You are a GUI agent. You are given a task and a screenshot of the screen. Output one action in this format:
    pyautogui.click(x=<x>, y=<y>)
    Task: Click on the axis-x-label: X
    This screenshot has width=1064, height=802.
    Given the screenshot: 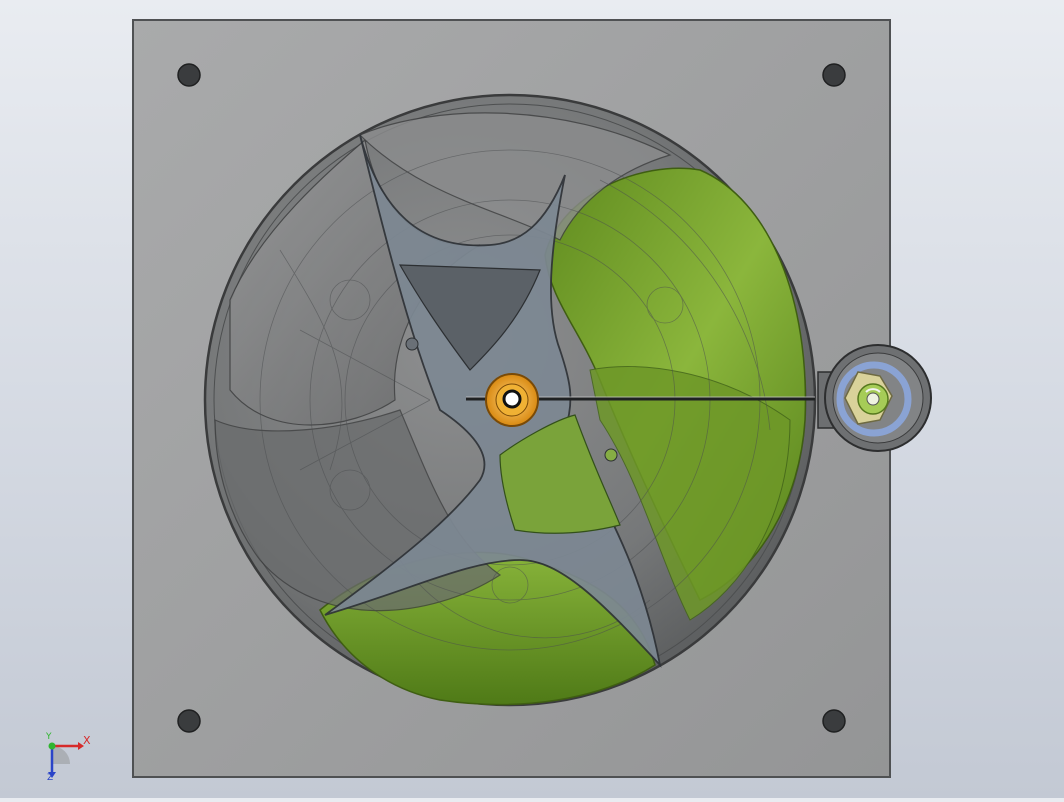 What is the action you would take?
    pyautogui.click(x=87, y=740)
    